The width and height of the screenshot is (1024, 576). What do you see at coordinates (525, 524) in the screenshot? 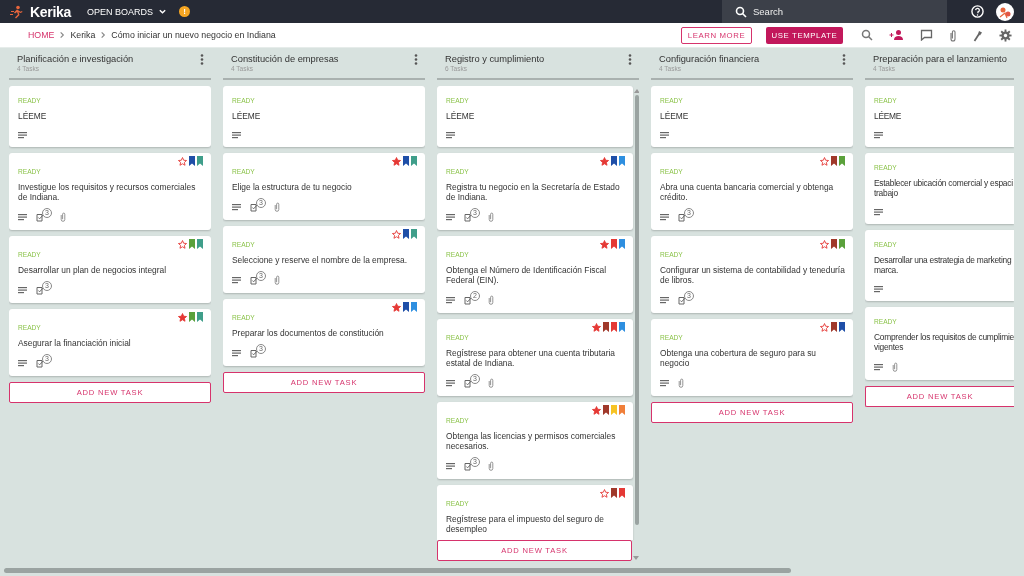
I see `task-title: Regístrese para el impuesto del seguro de desempleo` at bounding box center [525, 524].